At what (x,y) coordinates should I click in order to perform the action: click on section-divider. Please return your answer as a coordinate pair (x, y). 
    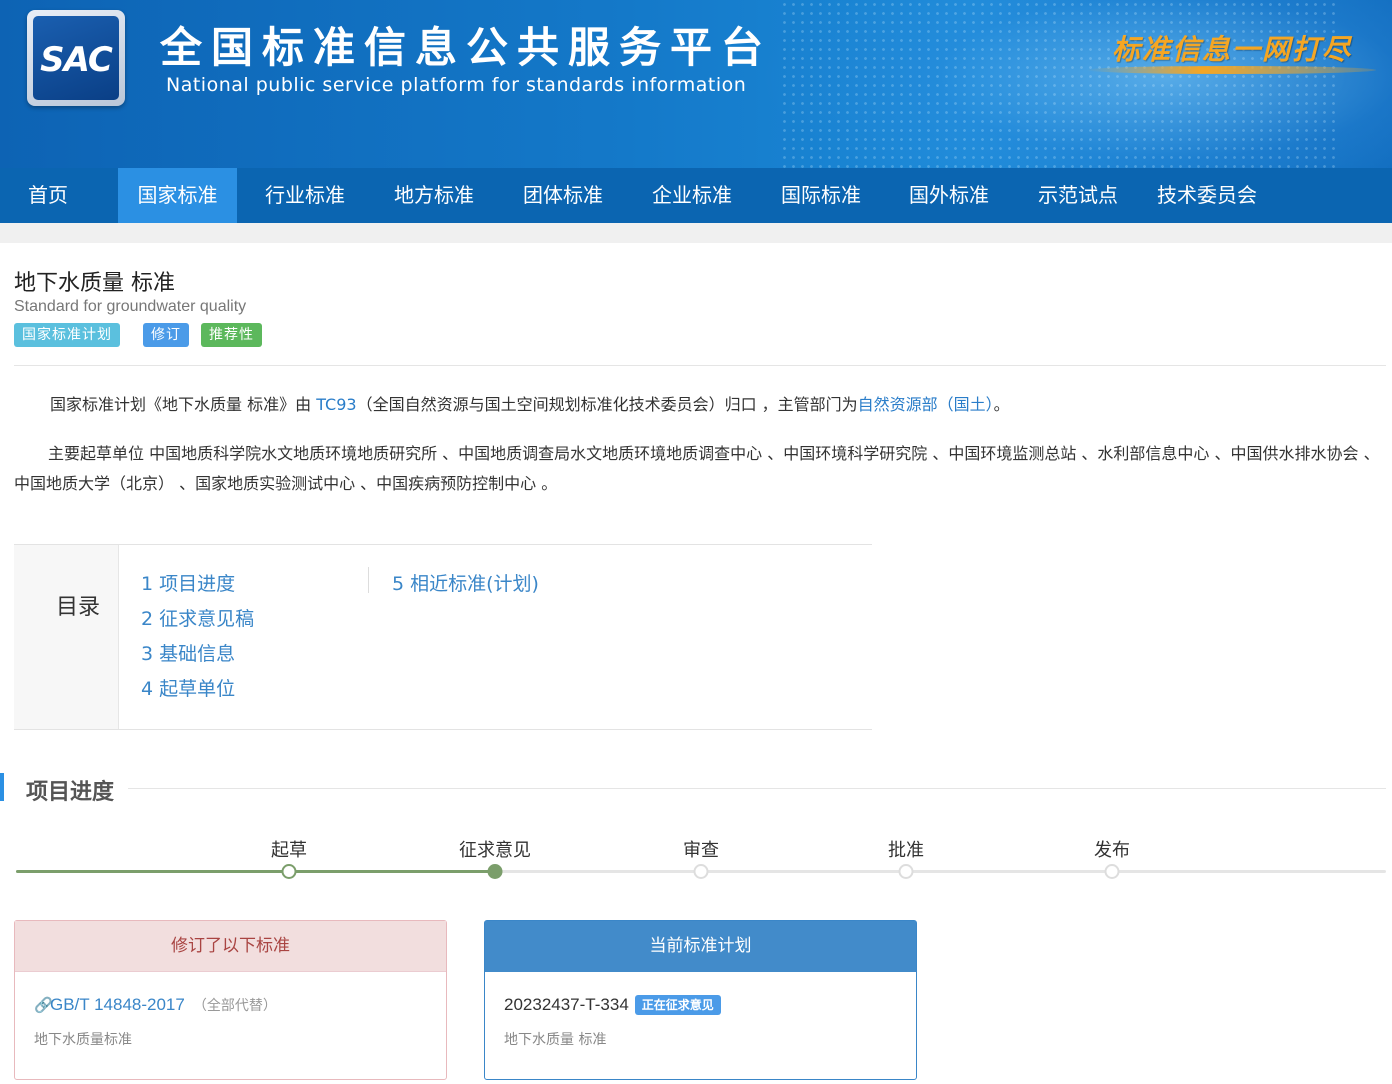
    Looking at the image, I should click on (757, 788).